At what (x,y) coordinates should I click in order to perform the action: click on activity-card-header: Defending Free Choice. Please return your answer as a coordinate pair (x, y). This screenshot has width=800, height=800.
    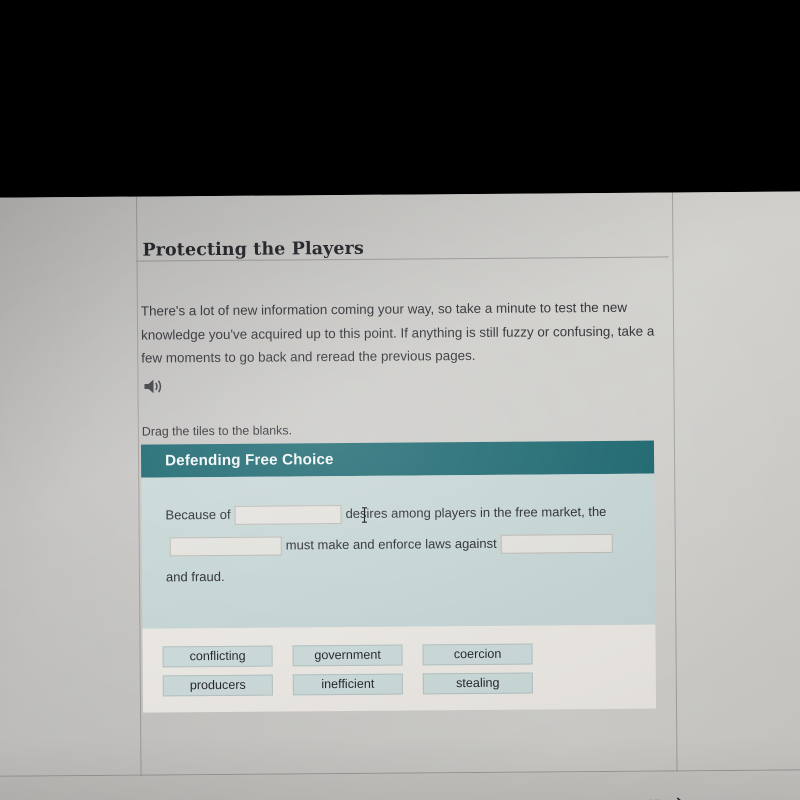
    Looking at the image, I should click on (397, 459).